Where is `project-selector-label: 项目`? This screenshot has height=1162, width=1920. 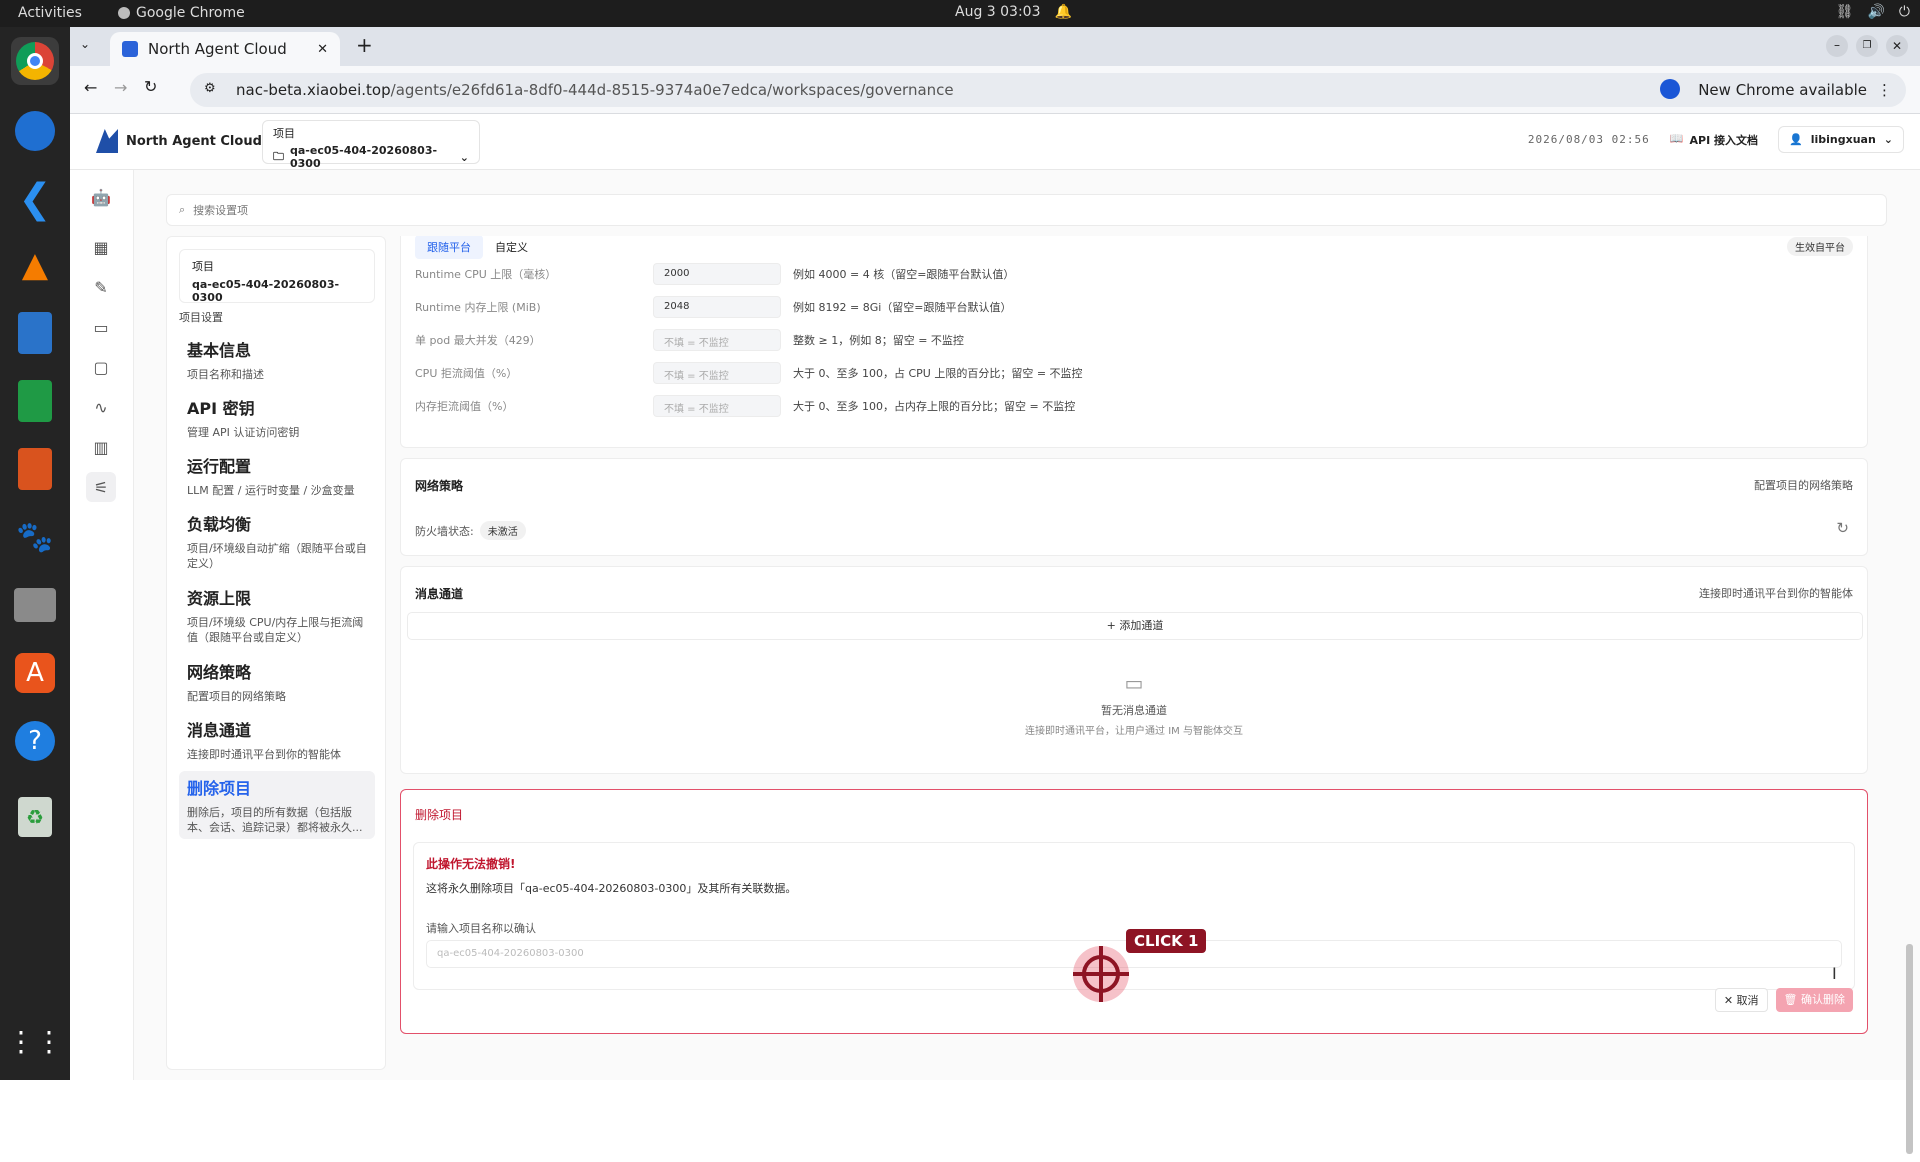
project-selector-label: 项目 is located at coordinates (284, 133).